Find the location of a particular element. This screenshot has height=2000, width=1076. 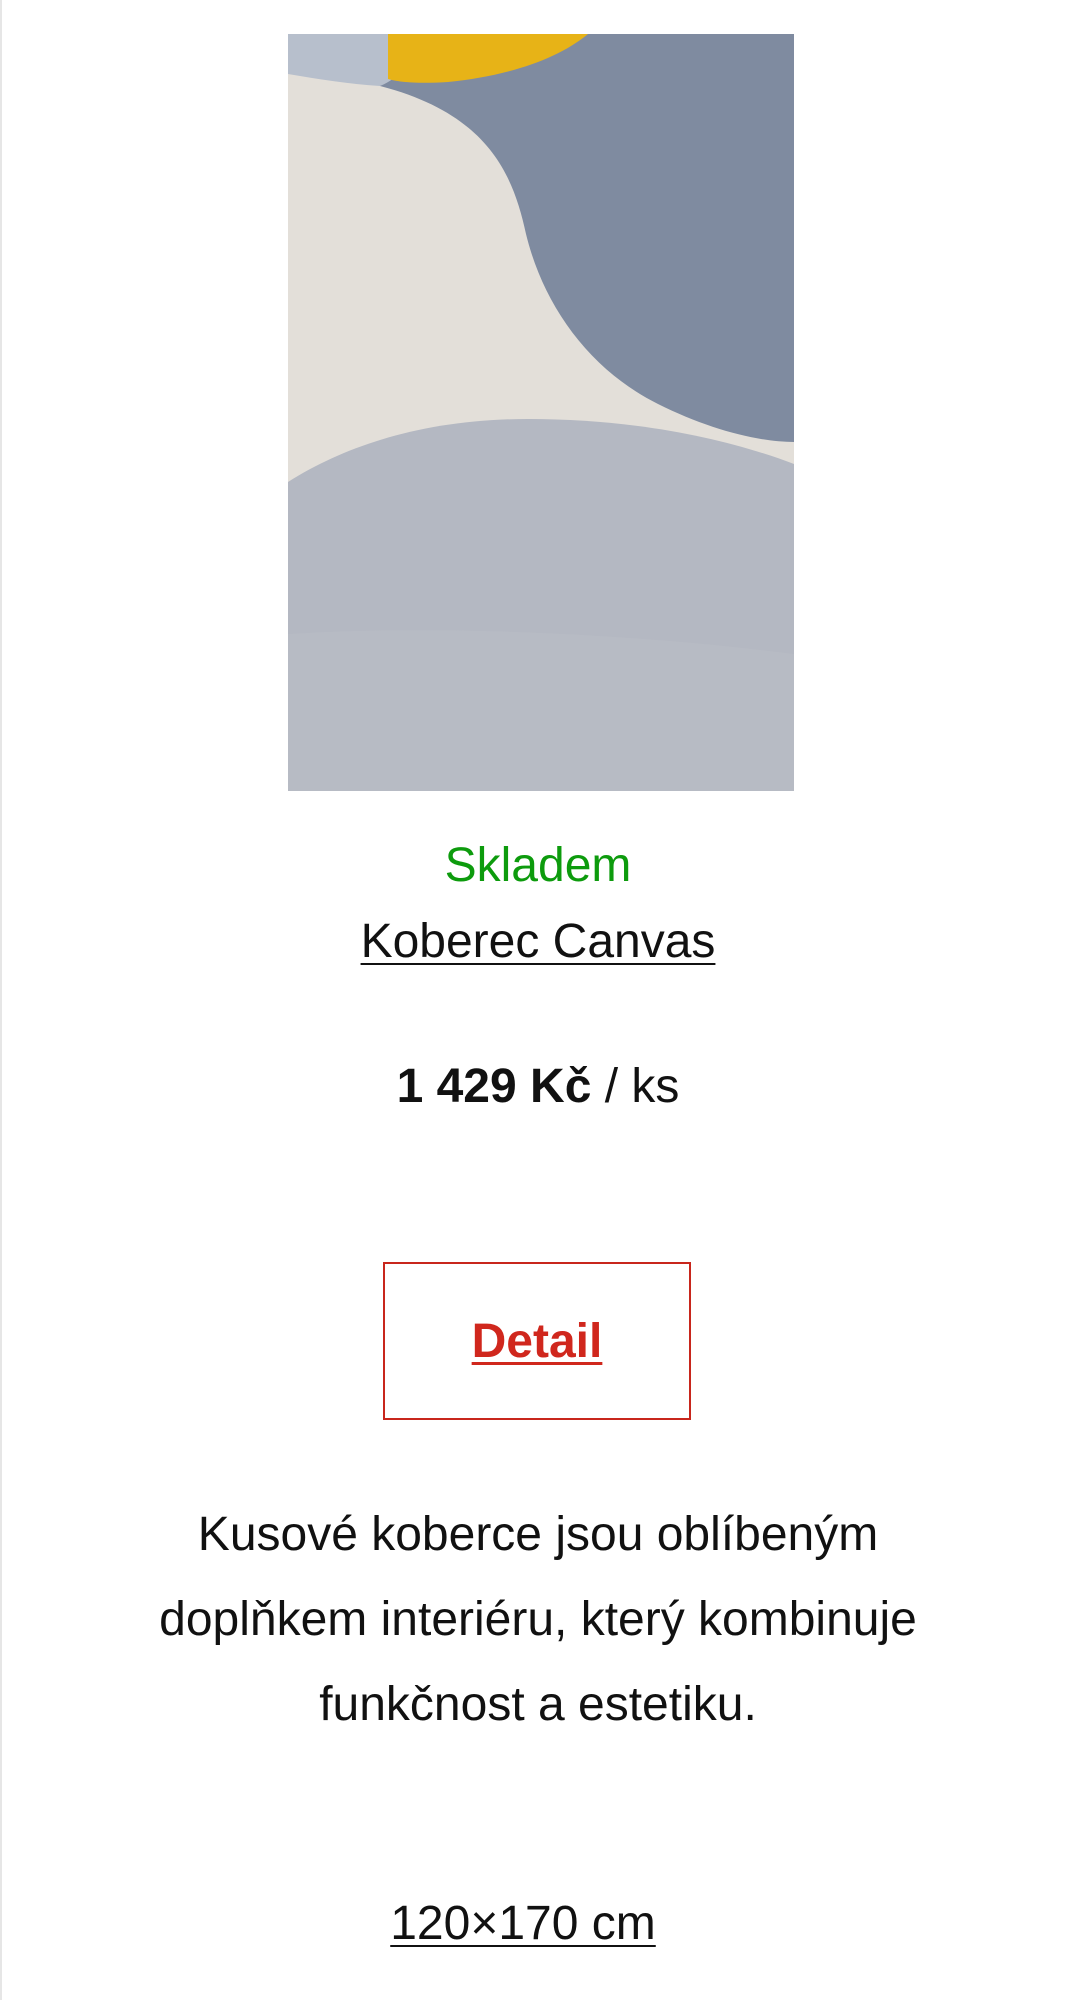

price-amount: 1 429 Kč is located at coordinates (494, 1086).